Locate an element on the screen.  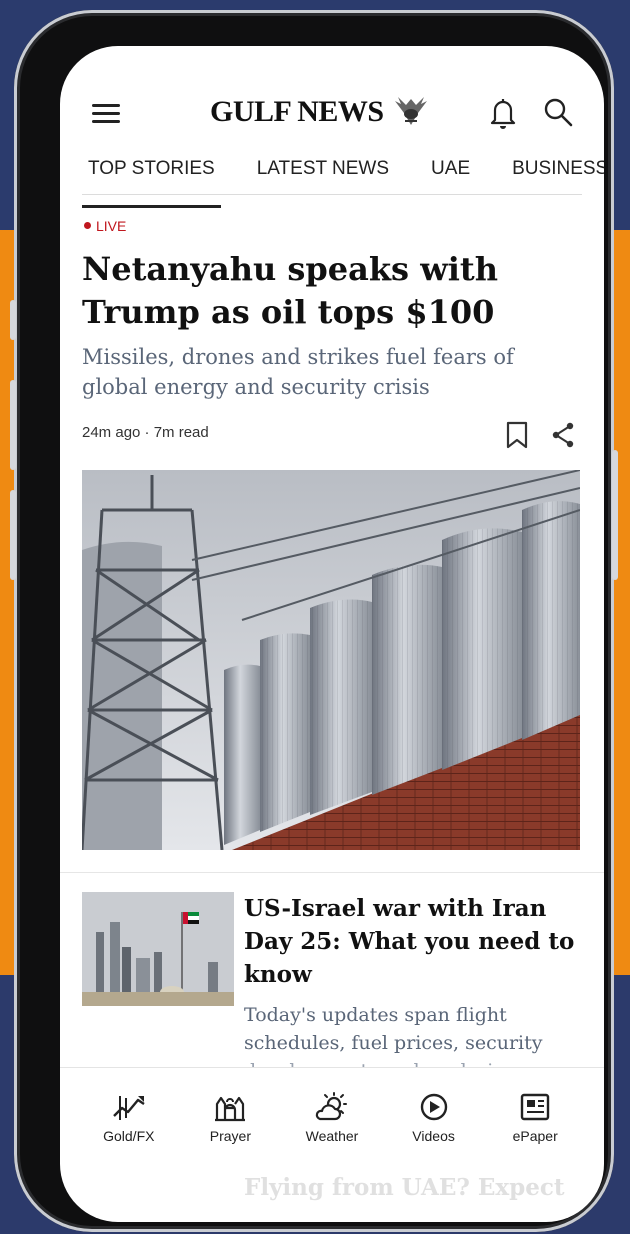
nav-videos-label: Videos is located at coordinates (433, 1136).